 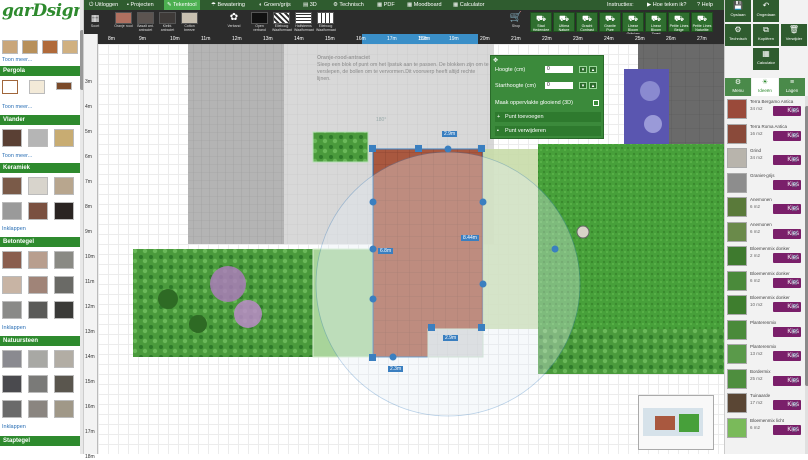 What do you see at coordinates (182, 5) in the screenshot?
I see `menu-tekentool: ✎ Tekentool` at bounding box center [182, 5].